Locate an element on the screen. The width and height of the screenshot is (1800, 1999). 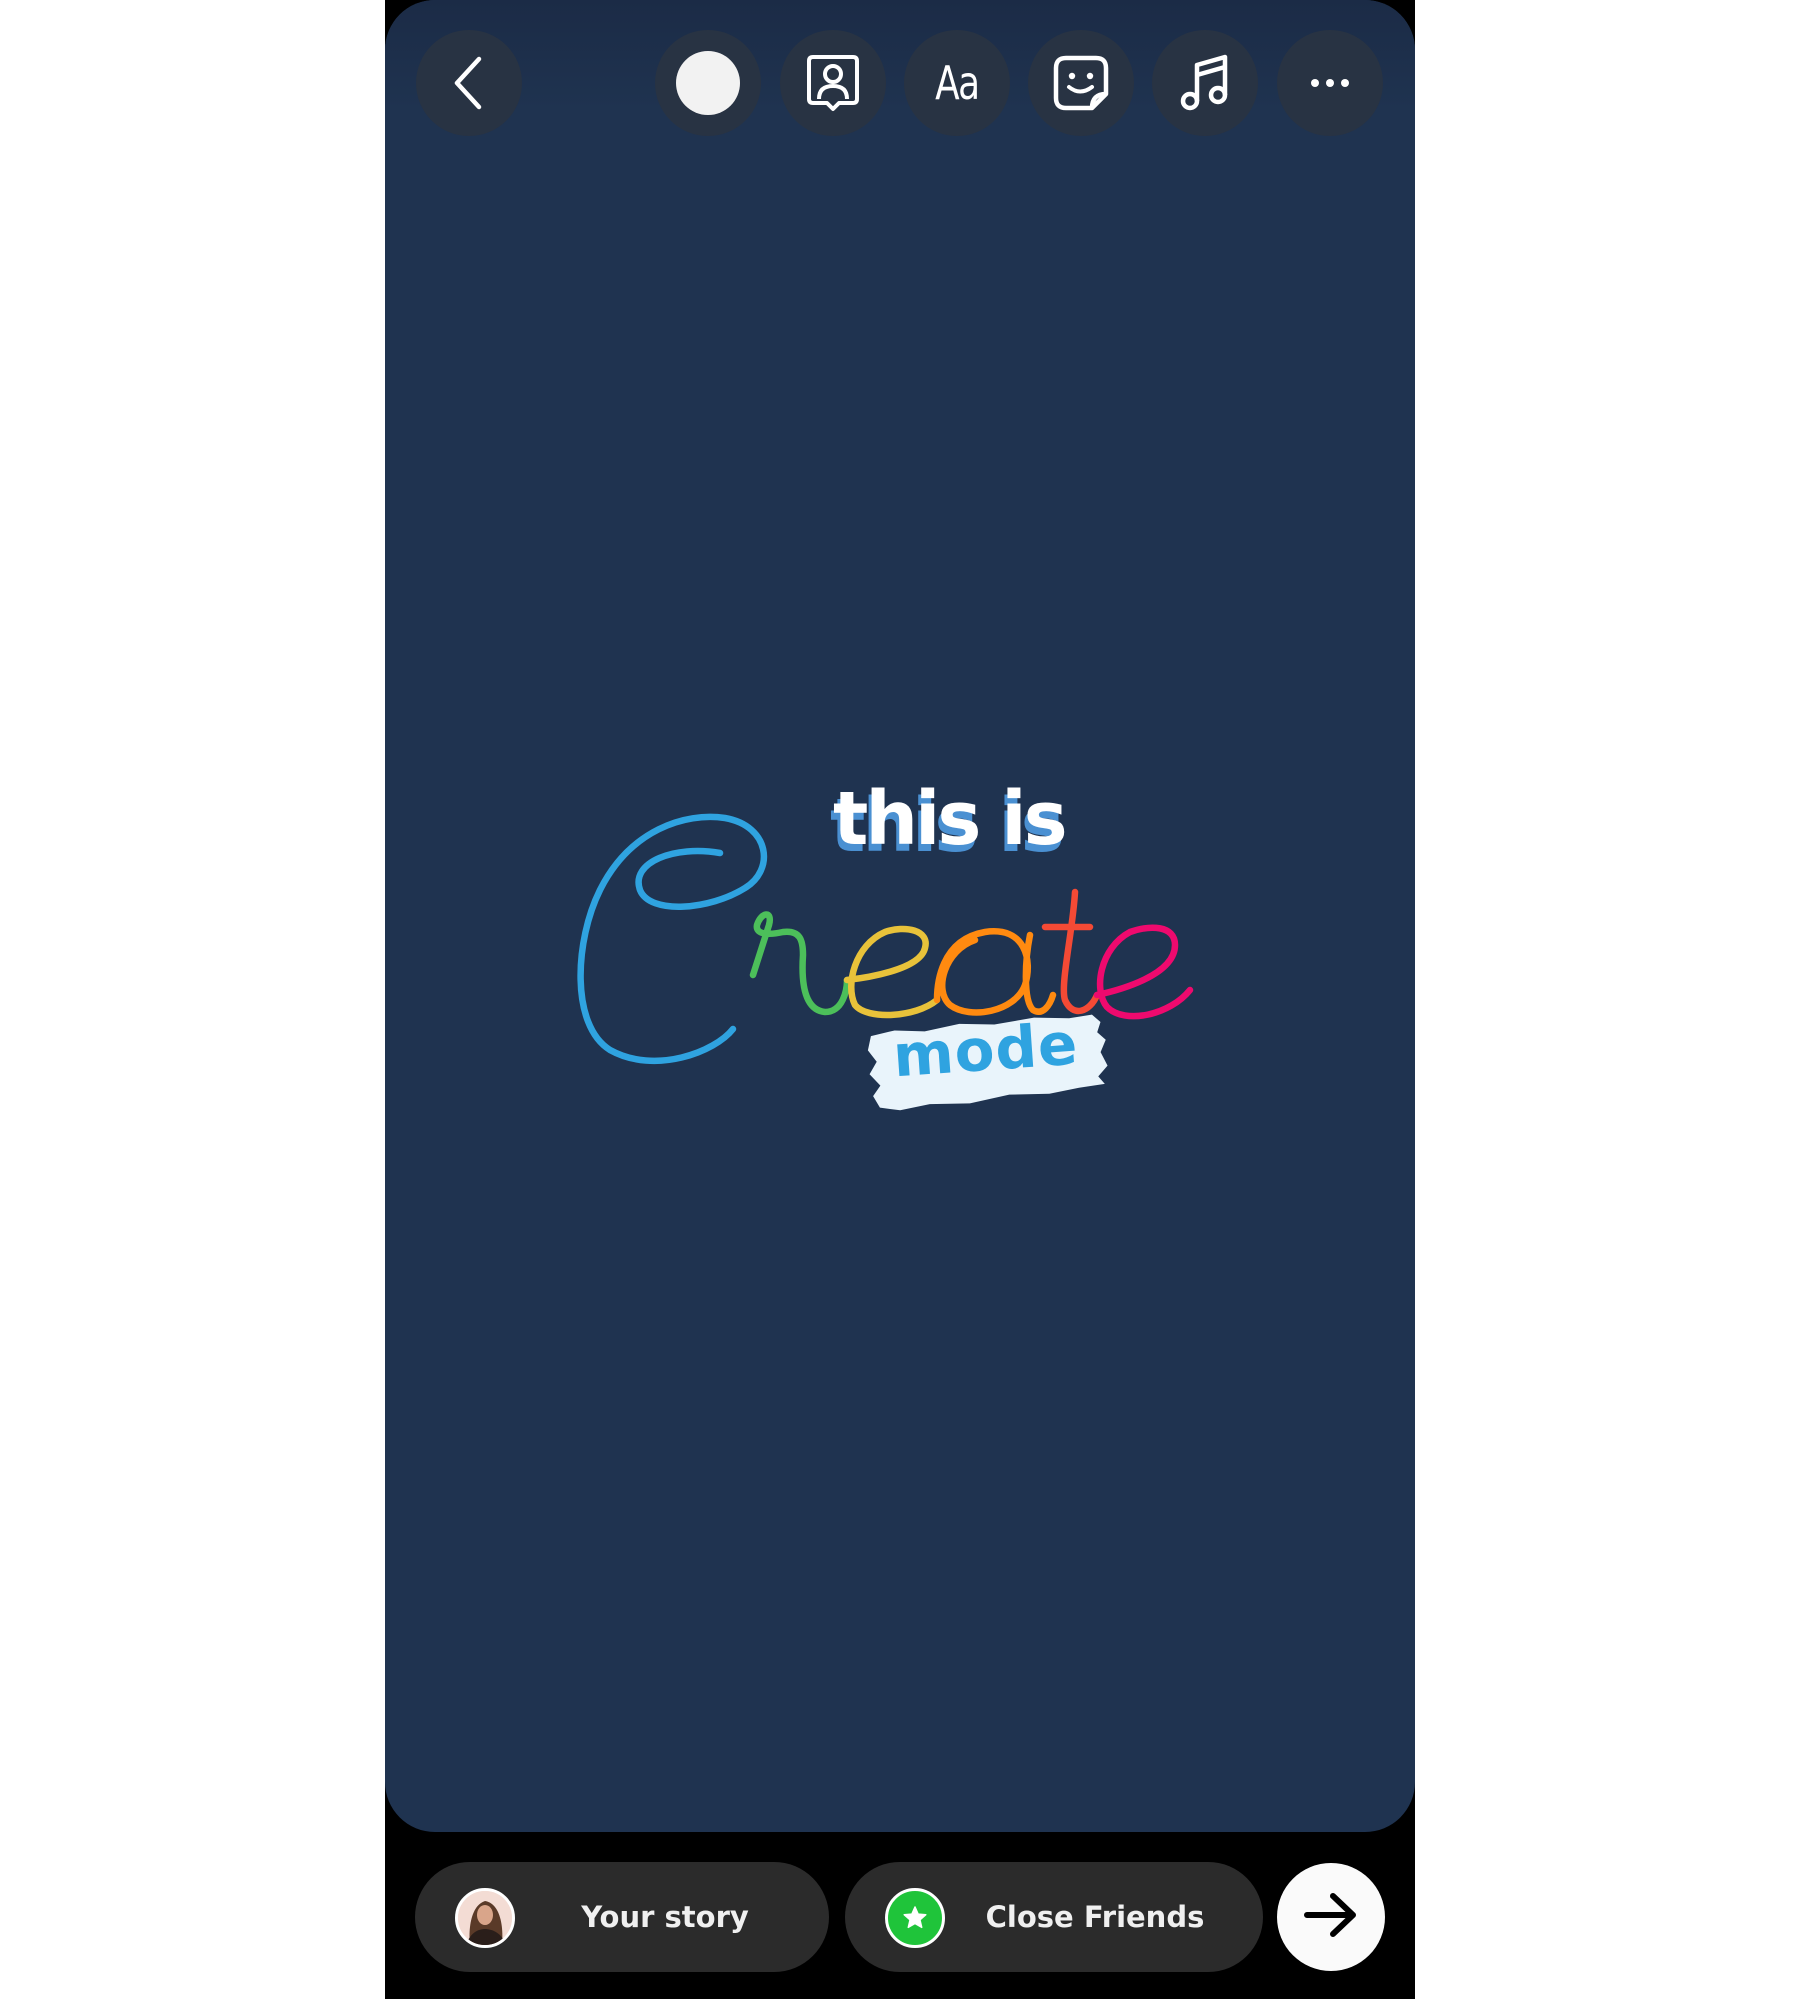
next-button is located at coordinates (1331, 1917).